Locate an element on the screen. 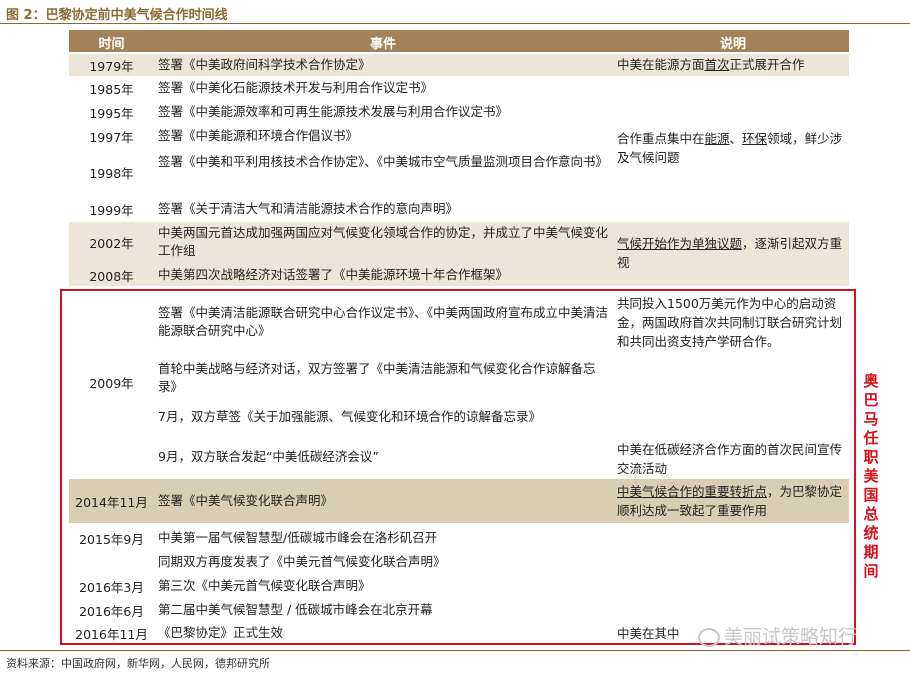 The width and height of the screenshot is (910, 676). row-year: 1998年 is located at coordinates (111, 173).